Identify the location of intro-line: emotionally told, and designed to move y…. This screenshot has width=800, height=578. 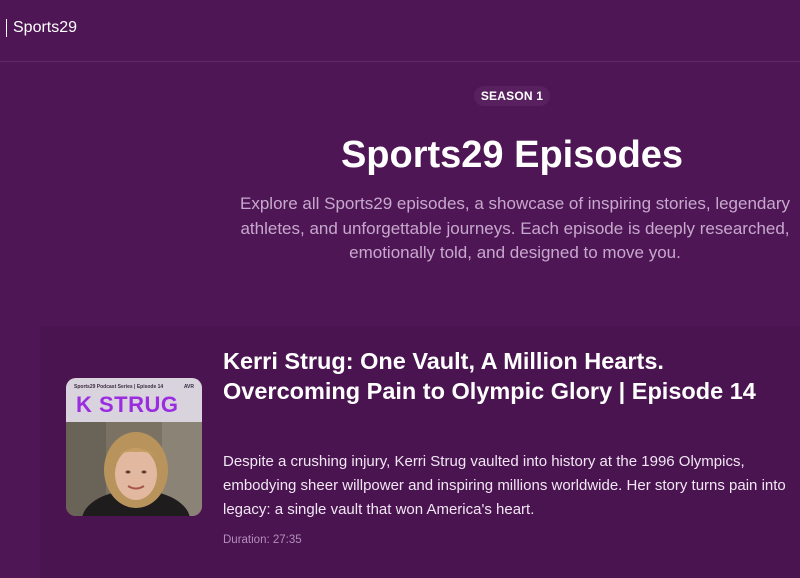
(515, 252).